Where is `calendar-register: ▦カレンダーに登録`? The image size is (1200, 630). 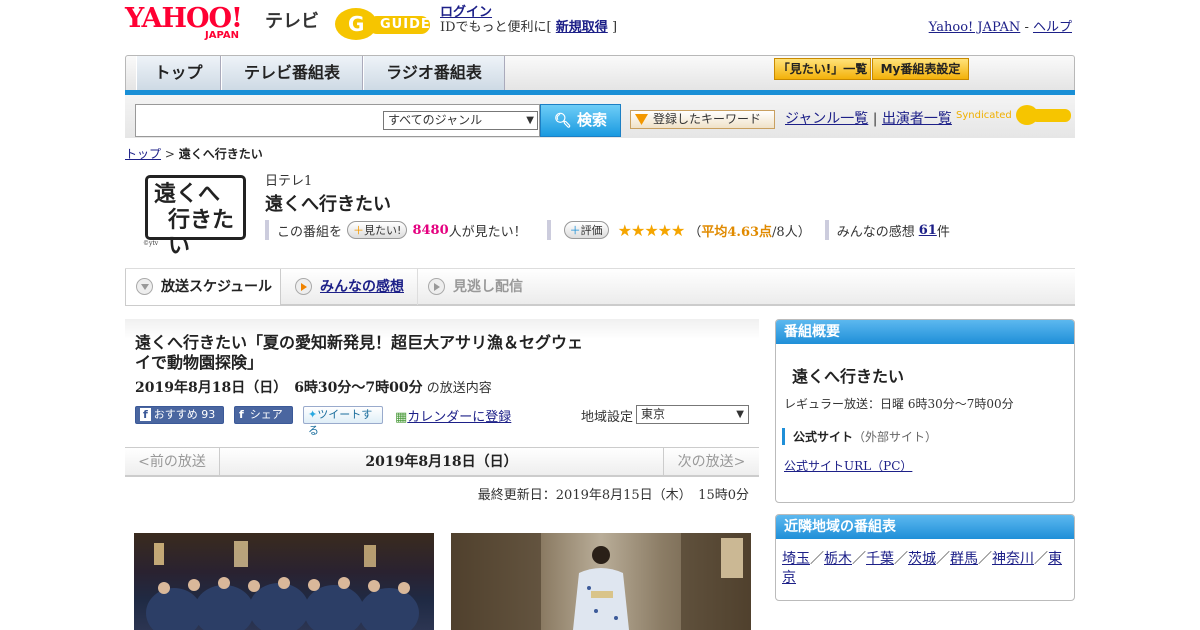
calendar-register: ▦カレンダーに登録 is located at coordinates (453, 415).